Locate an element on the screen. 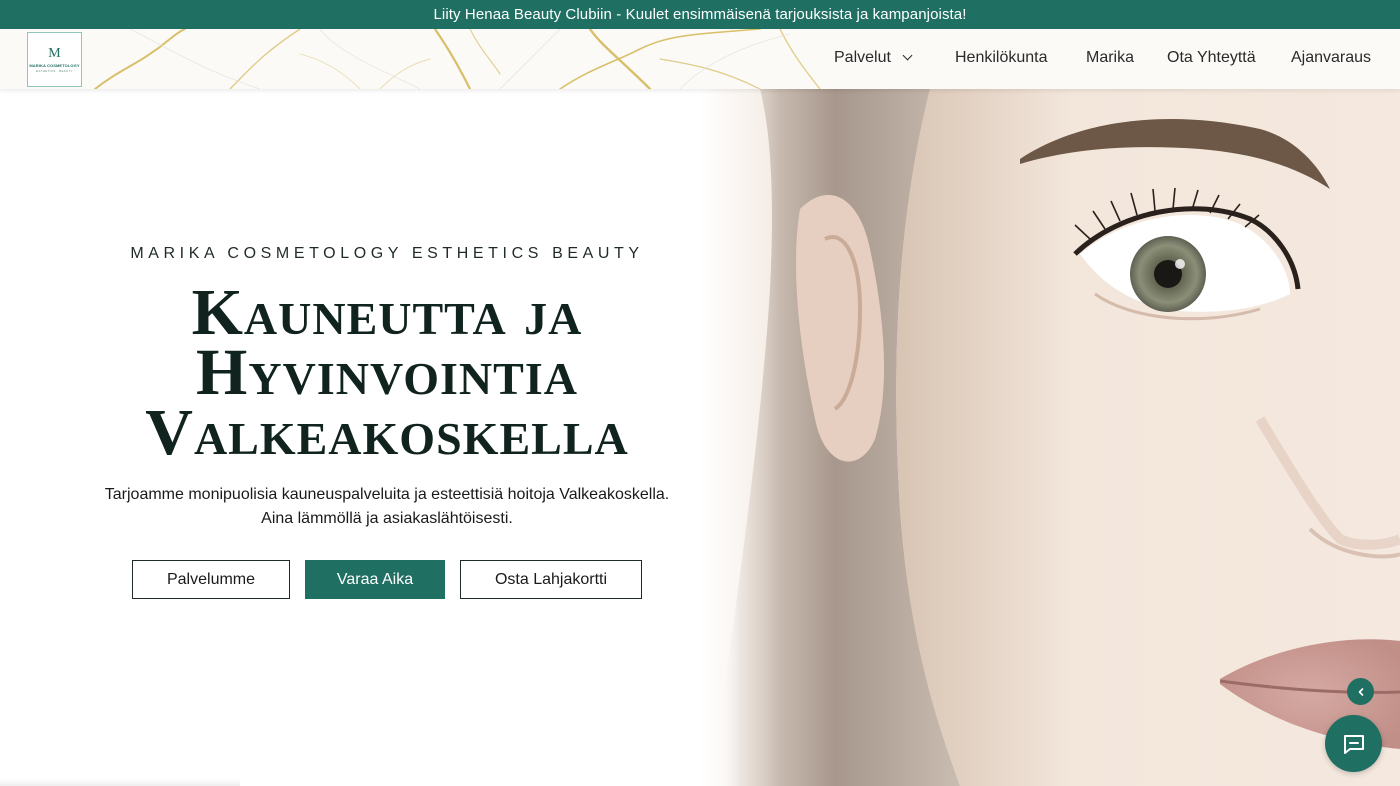  nav-item-palvelut: Palvelut is located at coordinates (873, 58).